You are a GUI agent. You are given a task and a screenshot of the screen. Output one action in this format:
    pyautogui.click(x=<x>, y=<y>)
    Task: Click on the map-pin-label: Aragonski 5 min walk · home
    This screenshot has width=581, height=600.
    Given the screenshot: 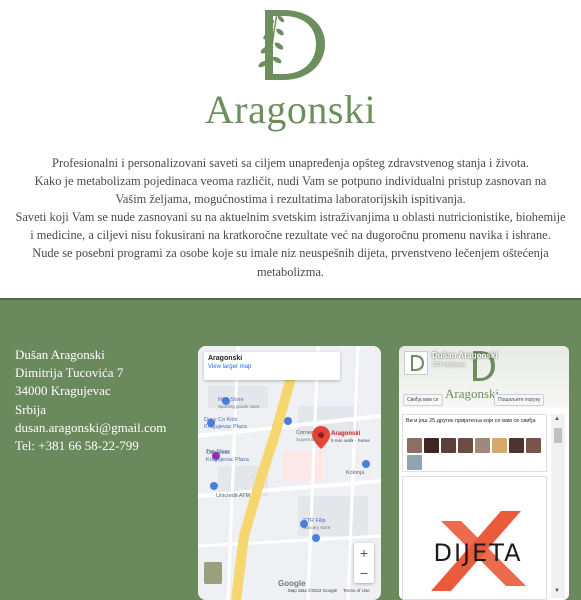 What is the action you would take?
    pyautogui.click(x=350, y=437)
    